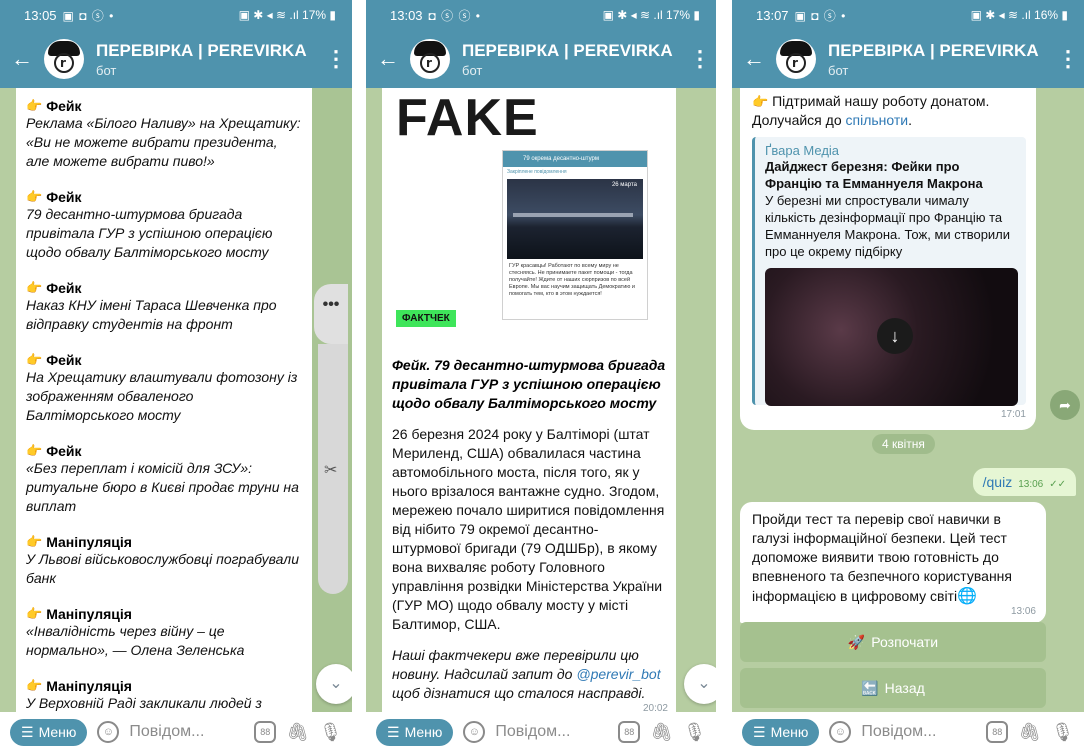 This screenshot has height=752, width=1084. I want to click on message-time: 20:02, so click(655, 707).